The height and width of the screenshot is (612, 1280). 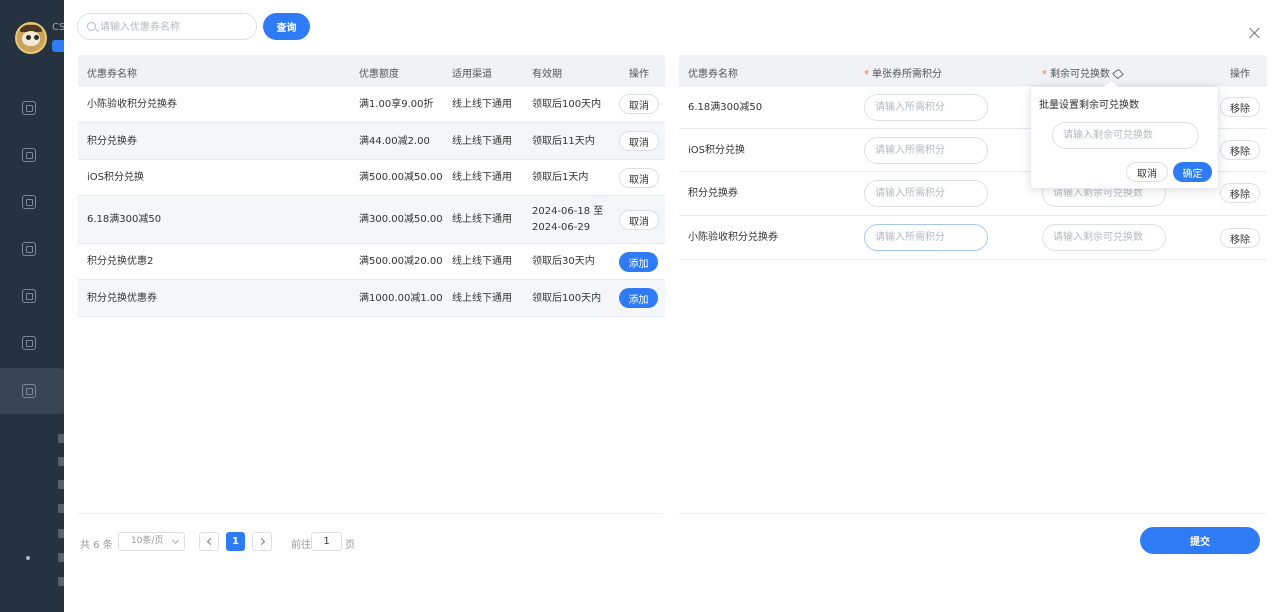 I want to click on clipboard-icon, so click(x=29, y=155).